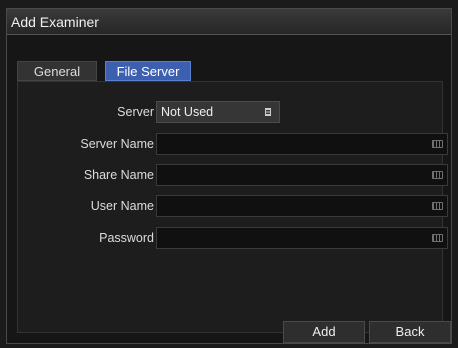 The image size is (458, 348). I want to click on tab-general: General, so click(57, 71).